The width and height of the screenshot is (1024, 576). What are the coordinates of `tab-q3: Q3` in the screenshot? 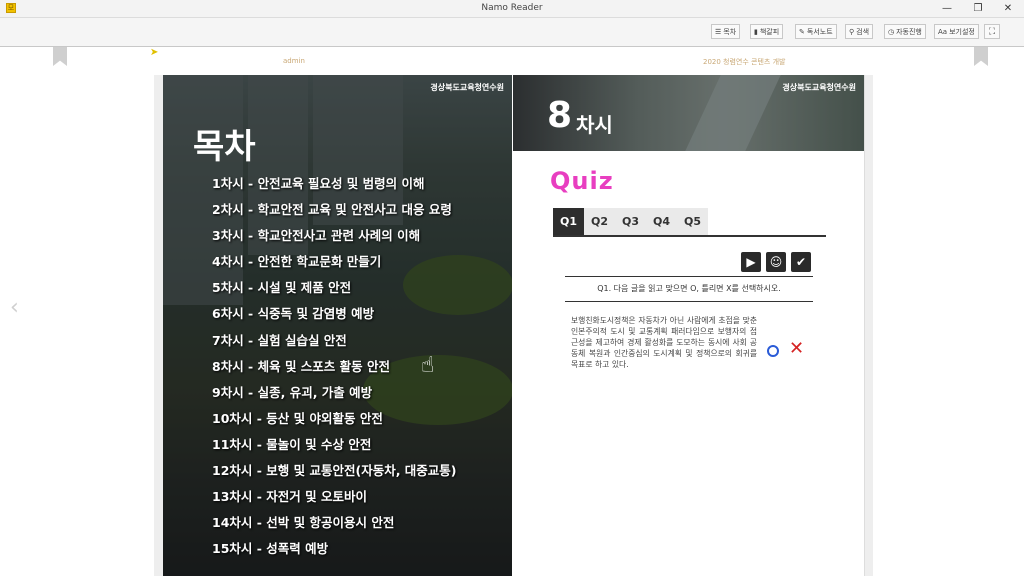 It's located at (630, 221).